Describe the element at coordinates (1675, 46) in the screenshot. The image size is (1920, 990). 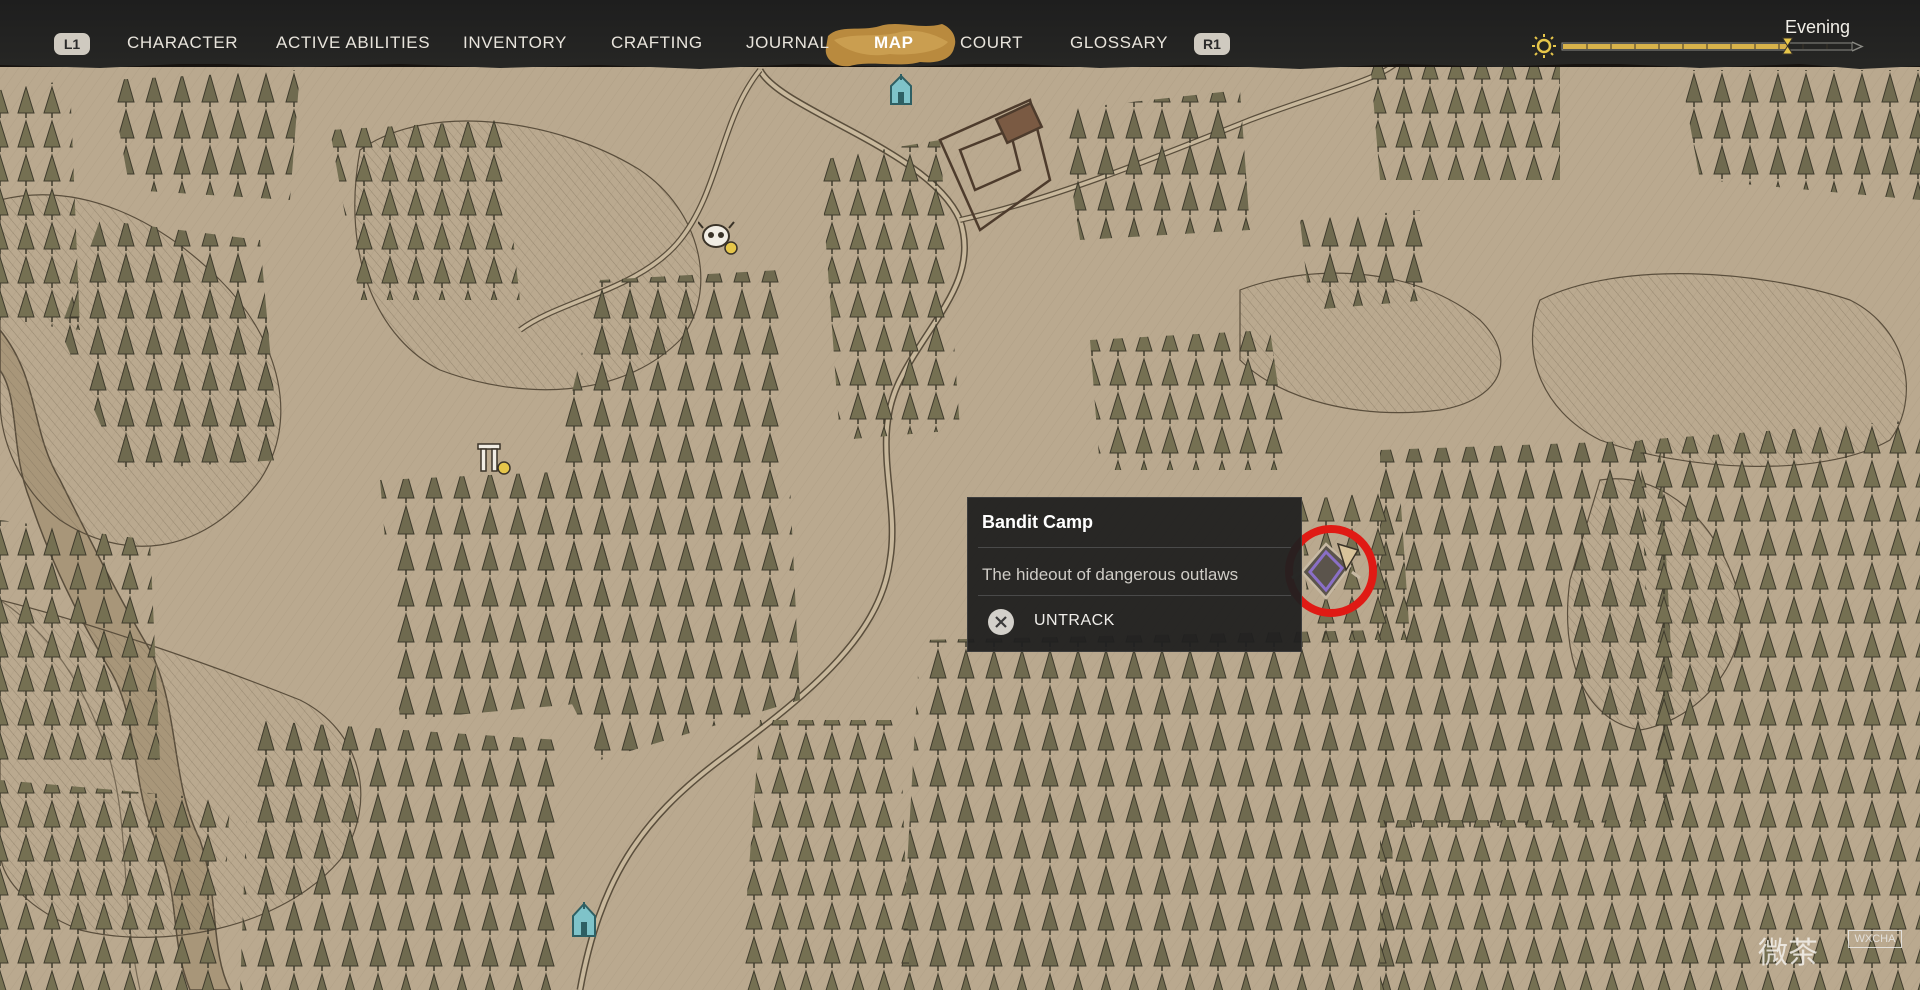
I see `time-progress-fill` at that location.